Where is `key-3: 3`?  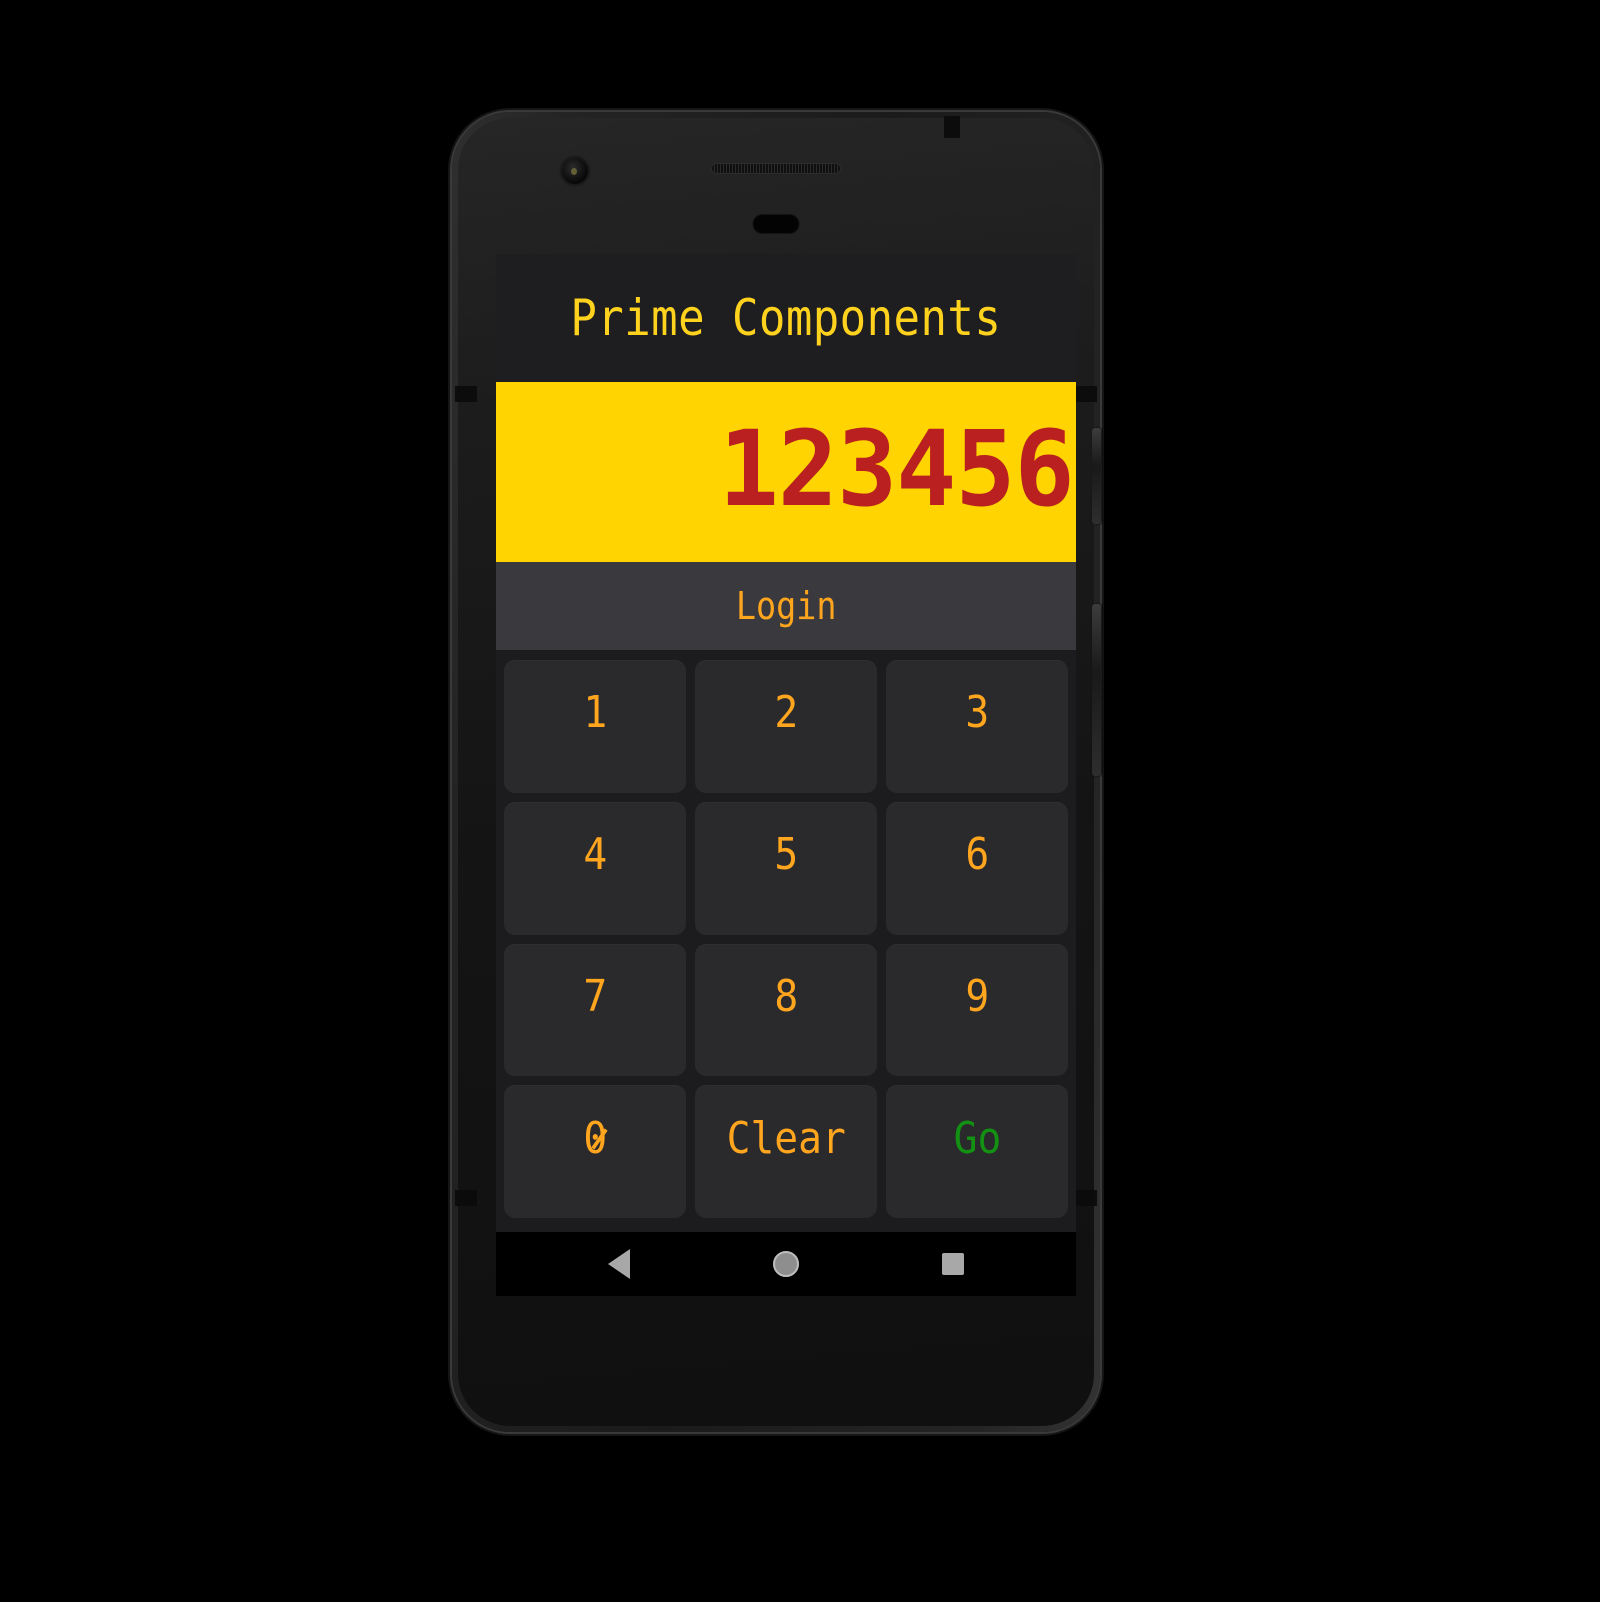 key-3: 3 is located at coordinates (977, 726).